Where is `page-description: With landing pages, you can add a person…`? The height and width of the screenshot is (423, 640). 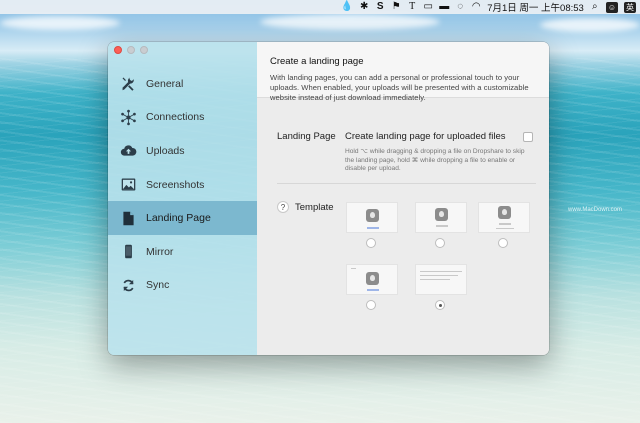 page-description: With landing pages, you can add a person… is located at coordinates (399, 87).